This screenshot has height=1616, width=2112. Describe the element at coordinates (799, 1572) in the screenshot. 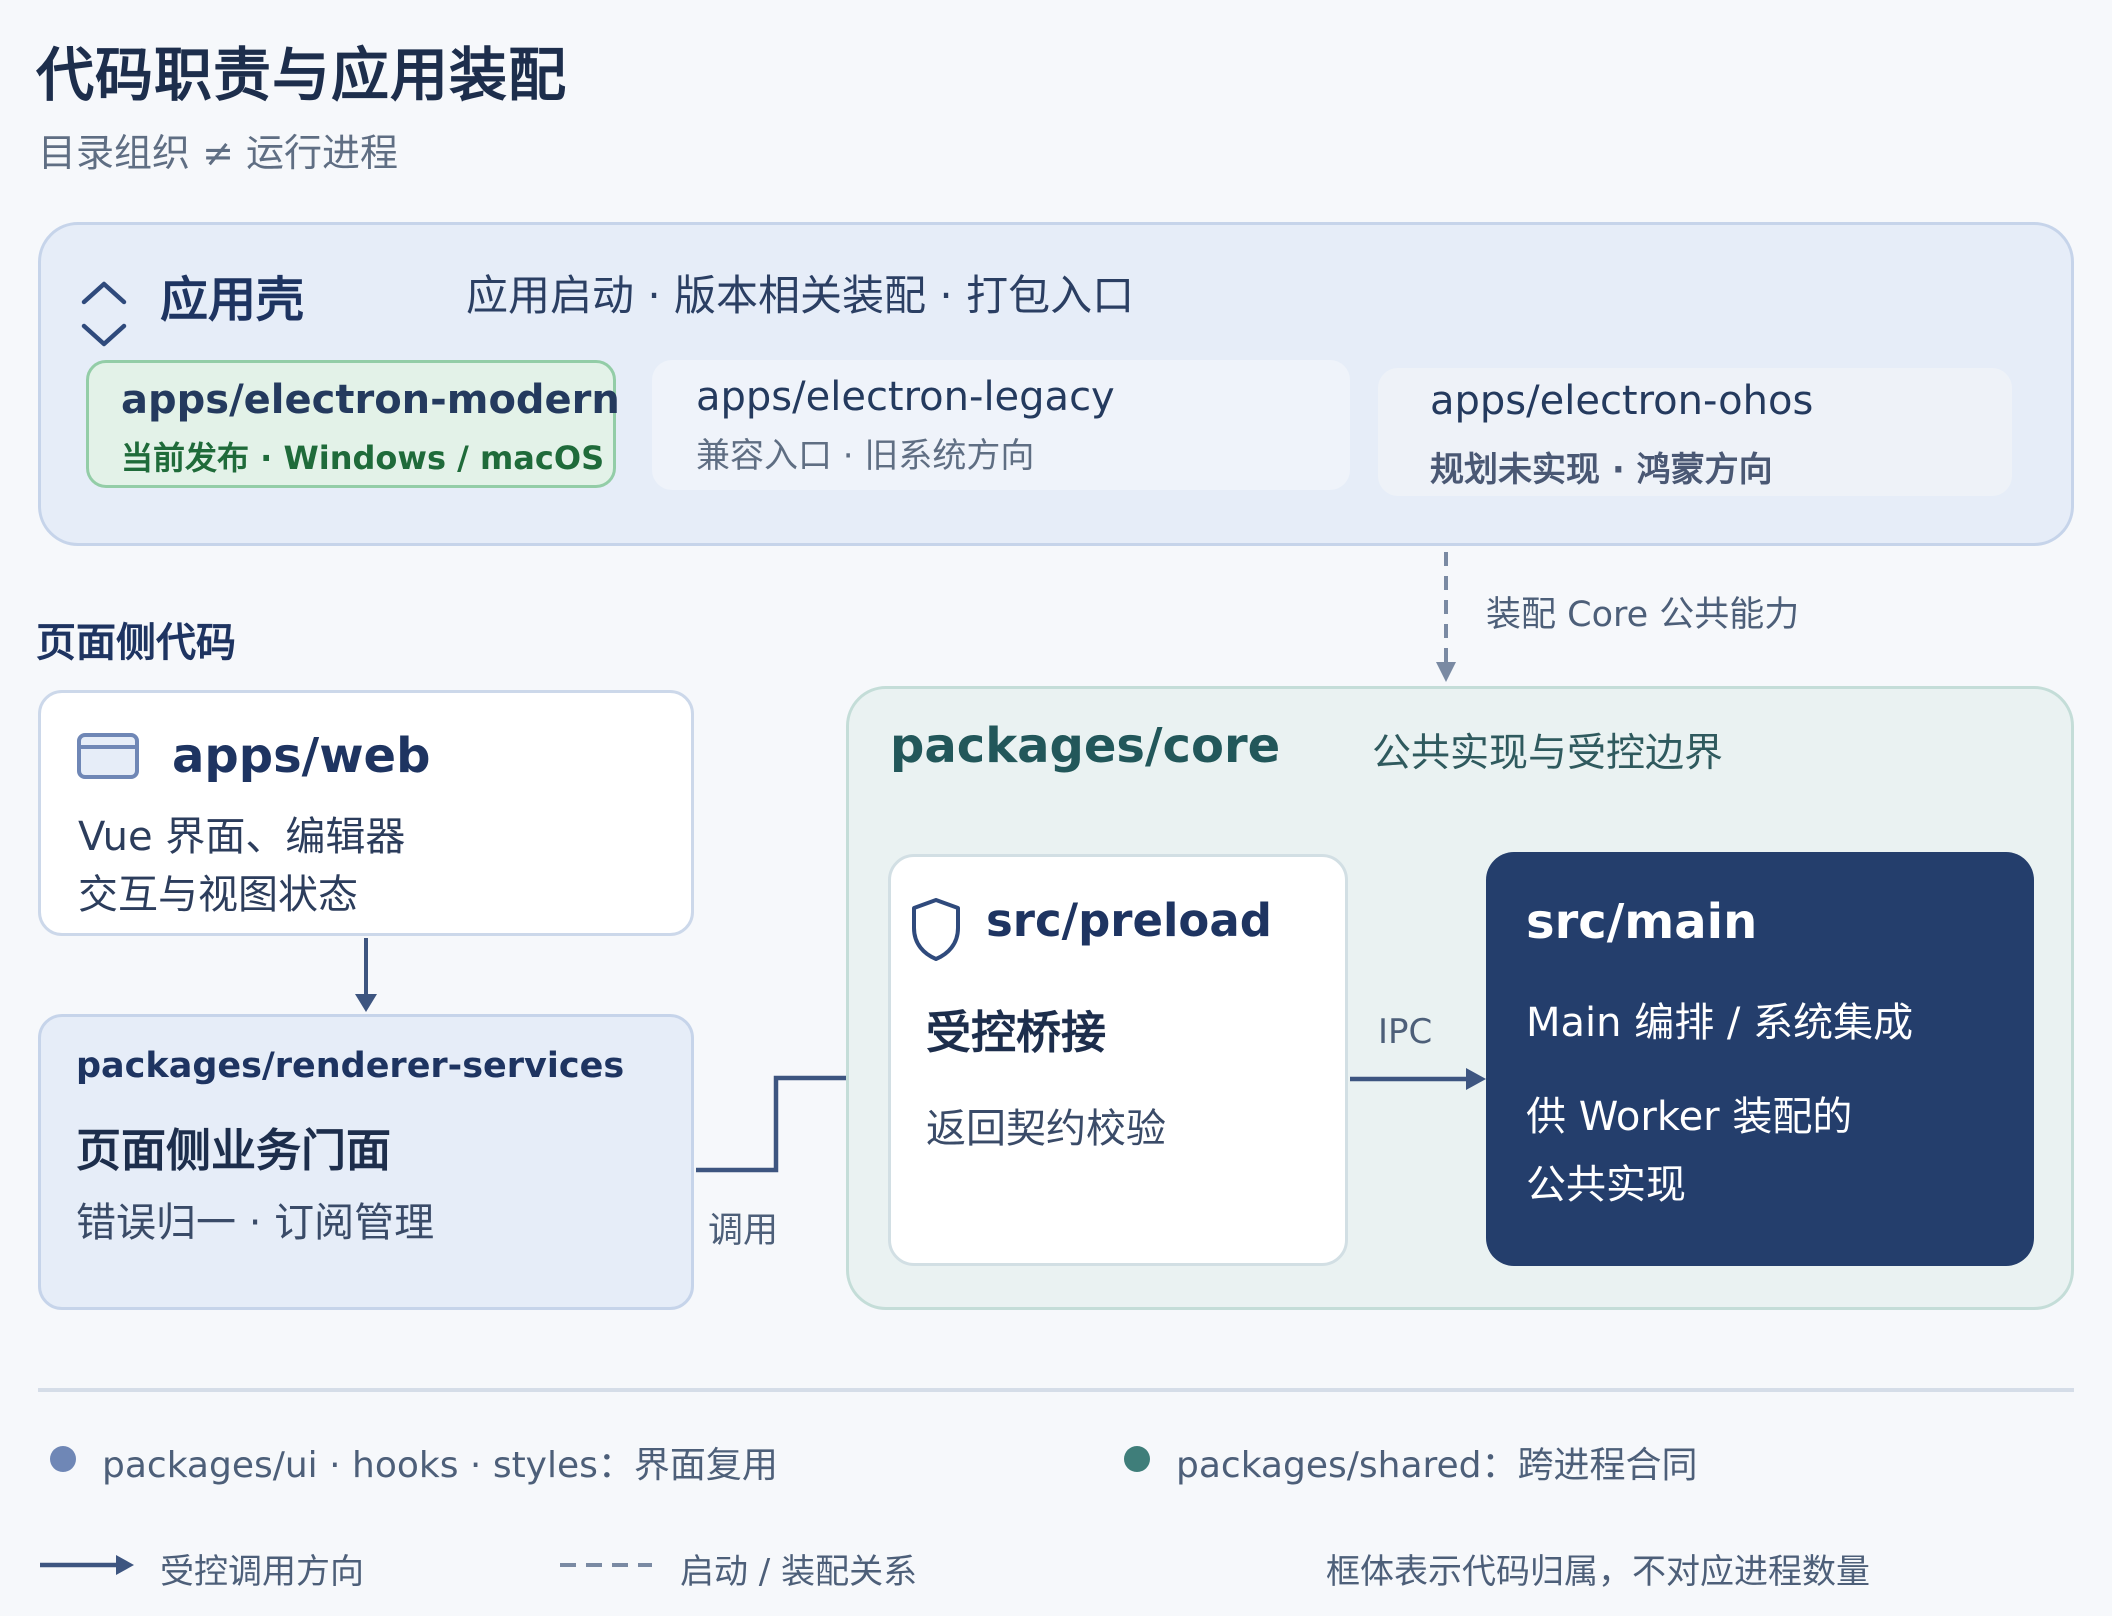

I see `legend-dashed-line-label: 启动 / 装配关系` at that location.